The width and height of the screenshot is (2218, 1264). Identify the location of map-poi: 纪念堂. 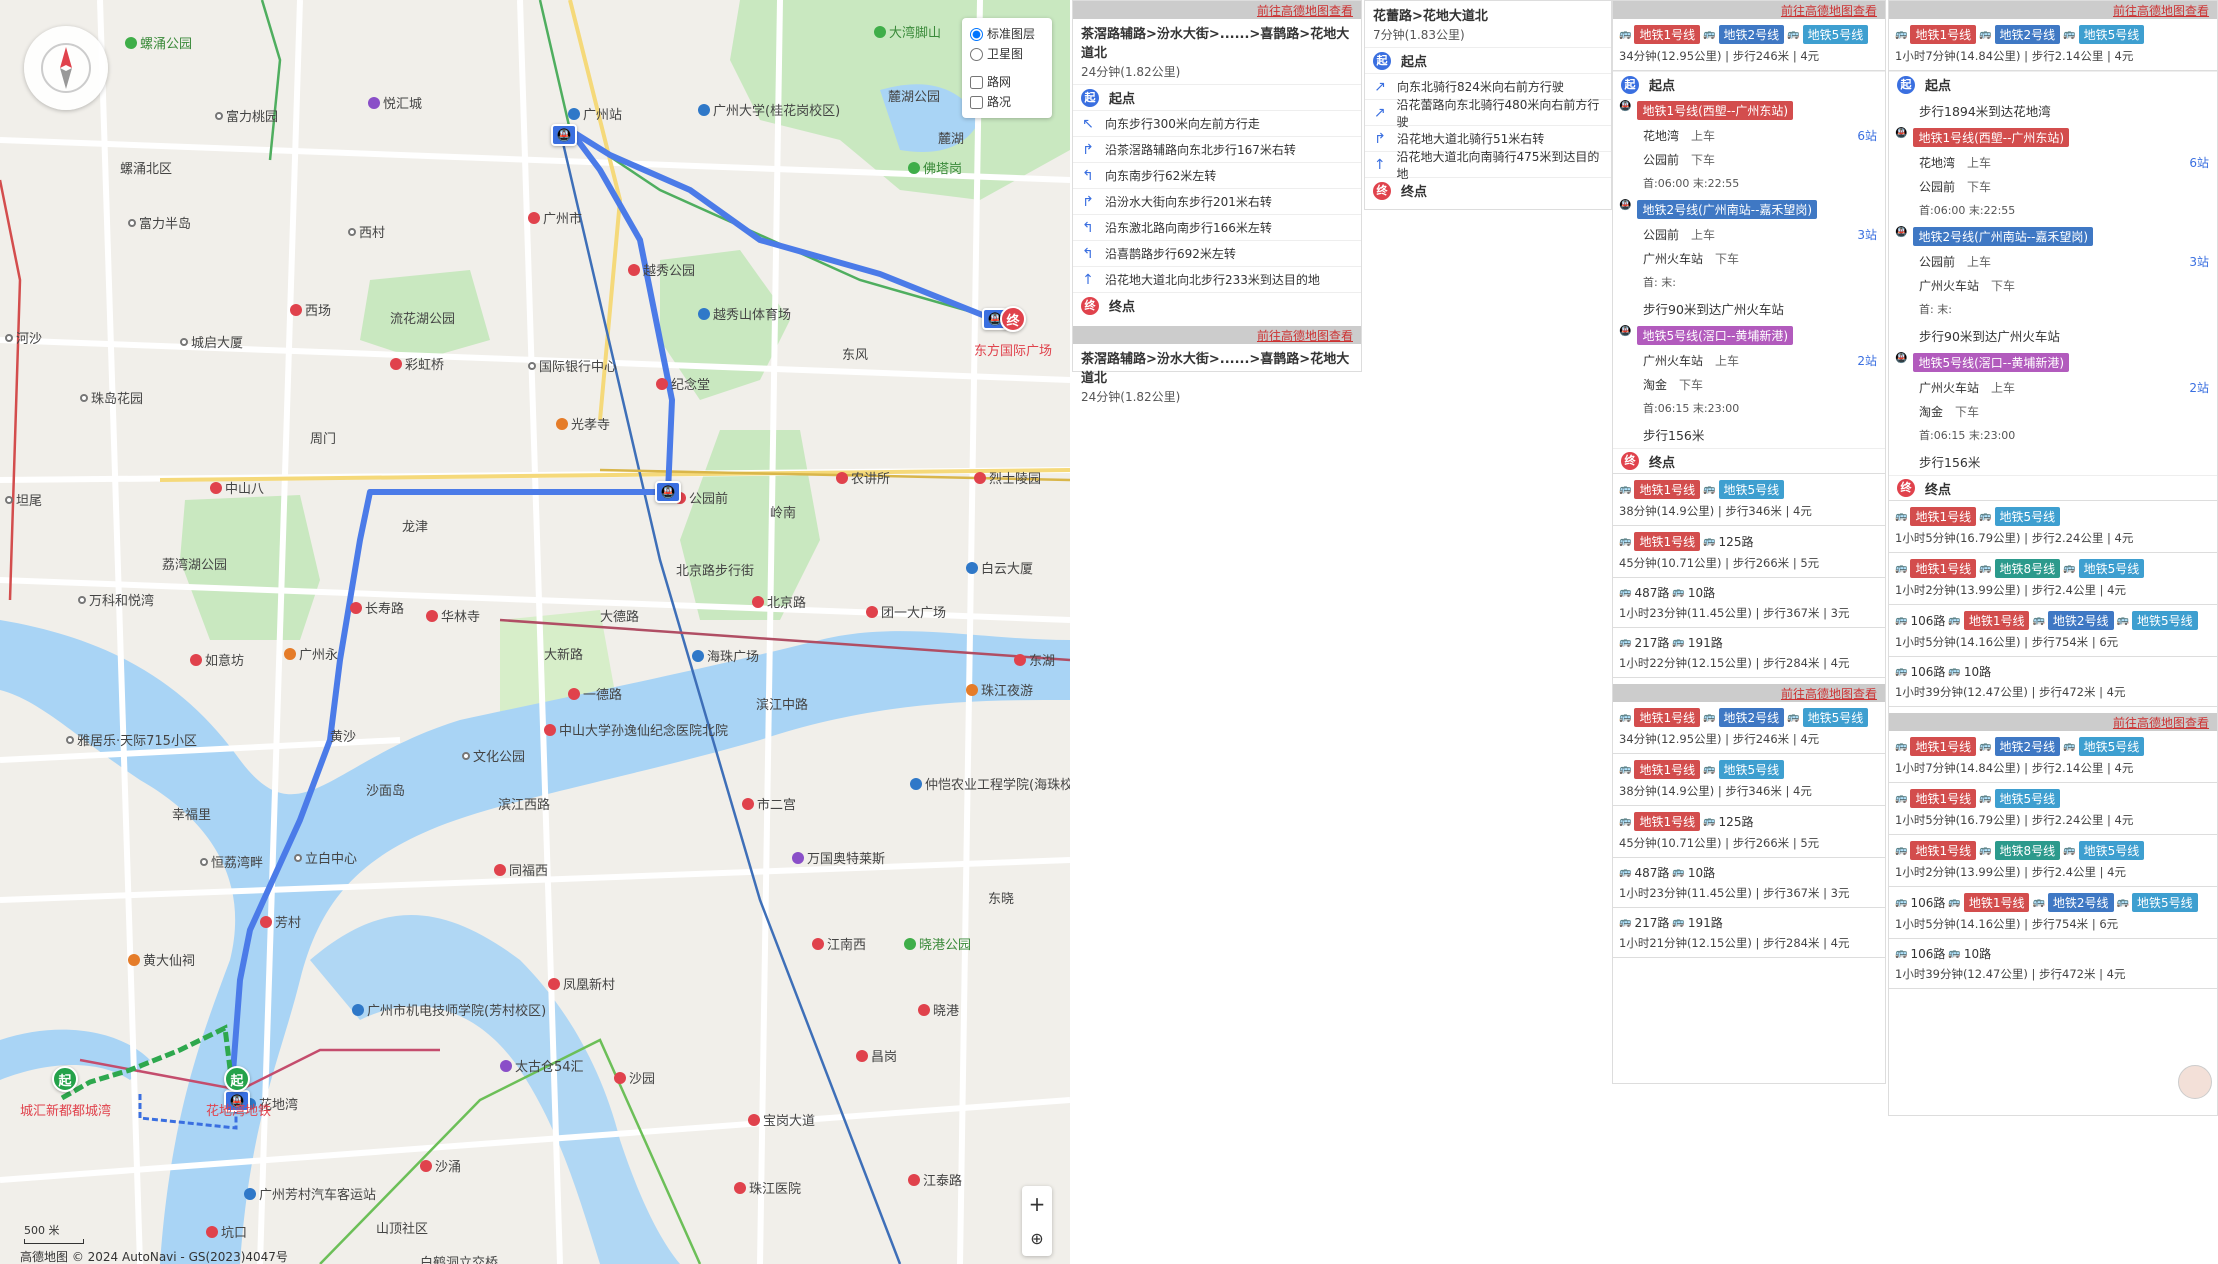
(683, 383).